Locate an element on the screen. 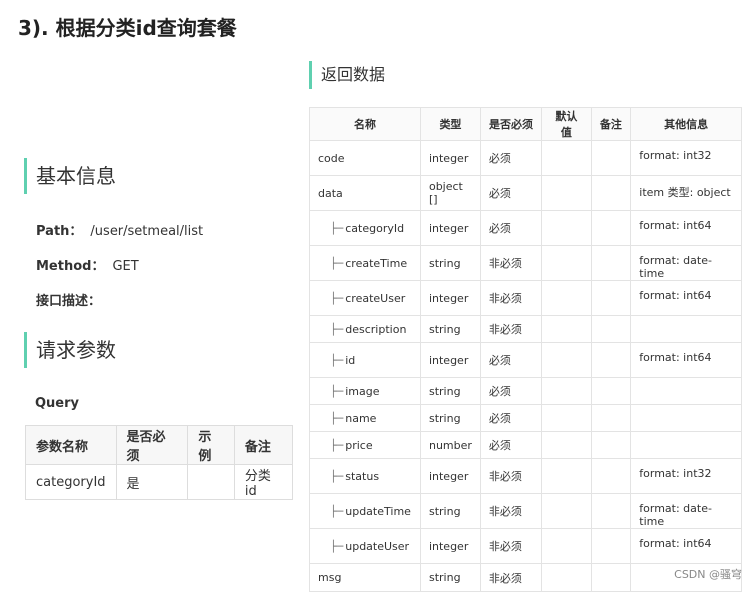 This screenshot has width=756, height=592. field-name: ├─ updateTime is located at coordinates (365, 511).